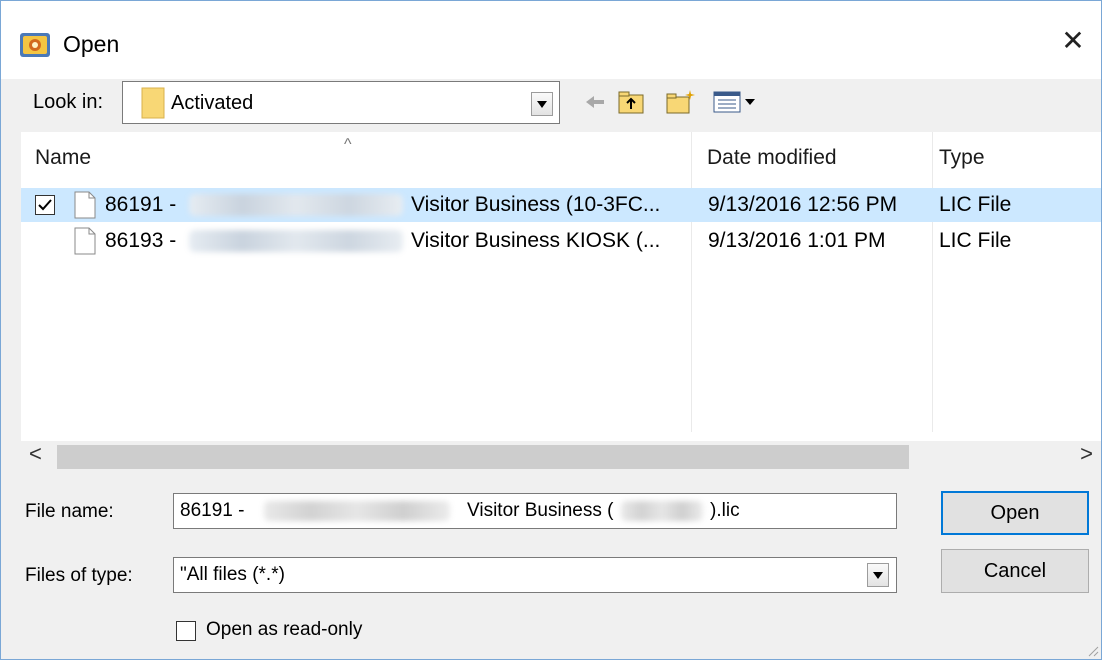  Describe the element at coordinates (35, 45) in the screenshot. I see `application-icon` at that location.